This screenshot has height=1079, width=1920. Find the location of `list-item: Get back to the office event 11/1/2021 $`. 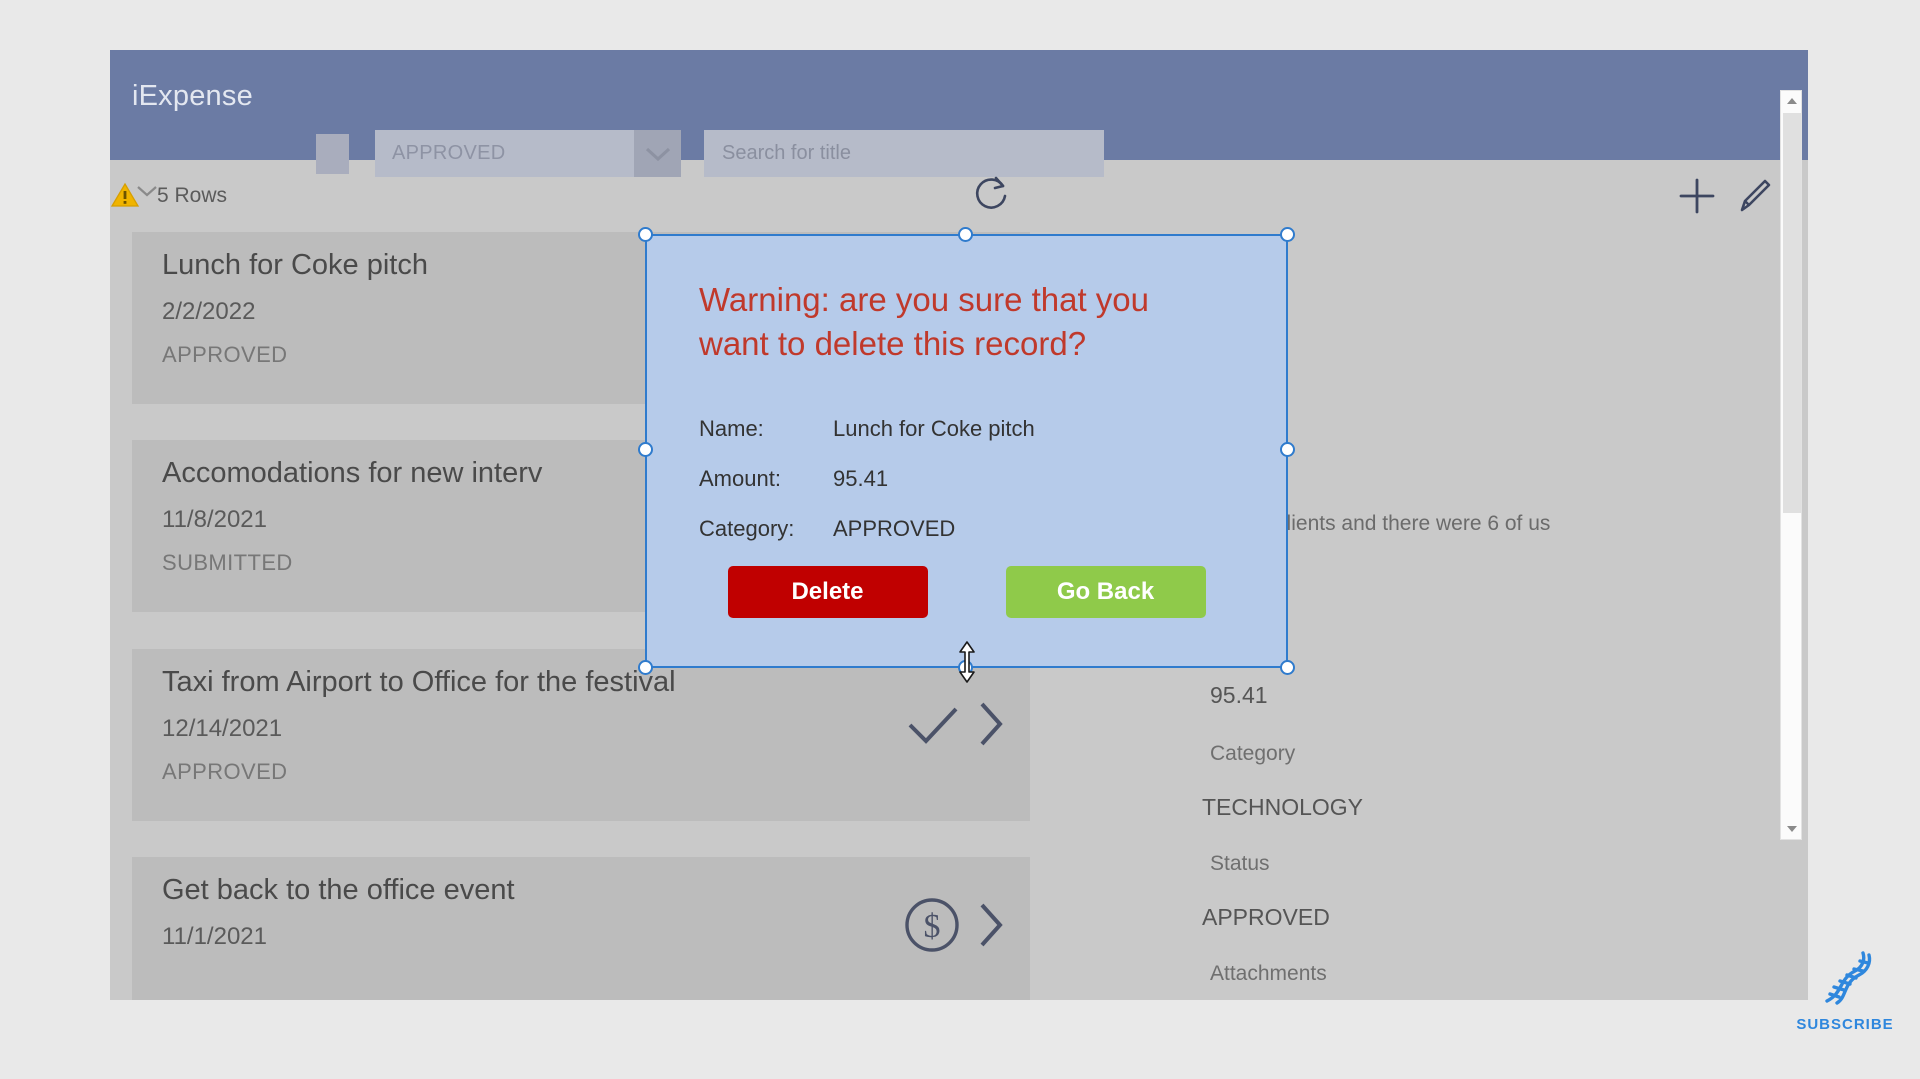

list-item: Get back to the office event 11/1/2021 $ is located at coordinates (581, 928).